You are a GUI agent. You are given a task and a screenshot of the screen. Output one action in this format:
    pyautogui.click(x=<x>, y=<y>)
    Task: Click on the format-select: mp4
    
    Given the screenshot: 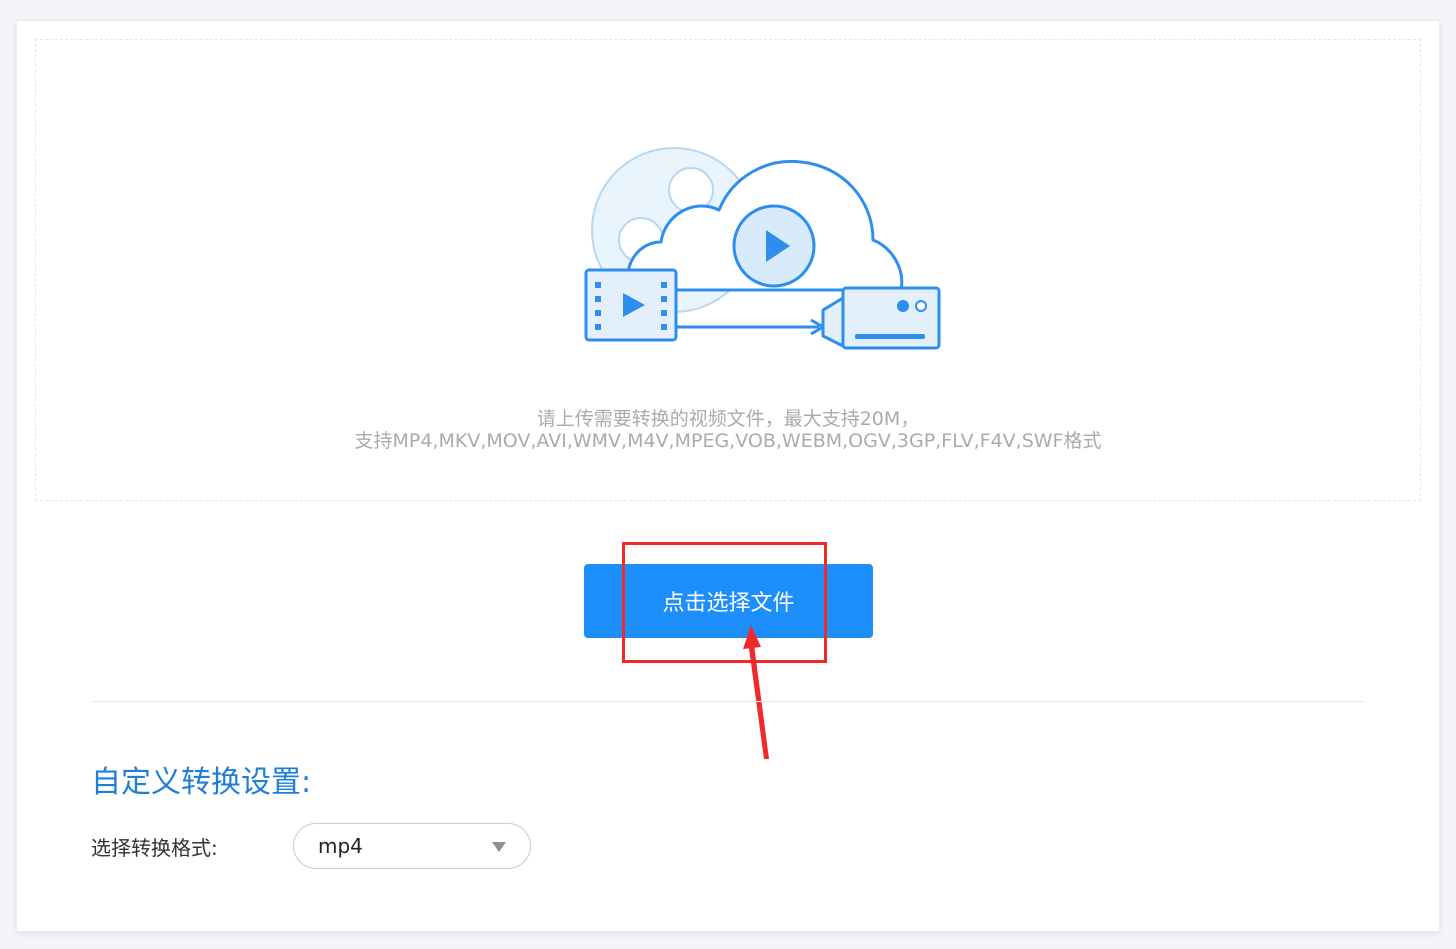 What is the action you would take?
    pyautogui.click(x=412, y=846)
    